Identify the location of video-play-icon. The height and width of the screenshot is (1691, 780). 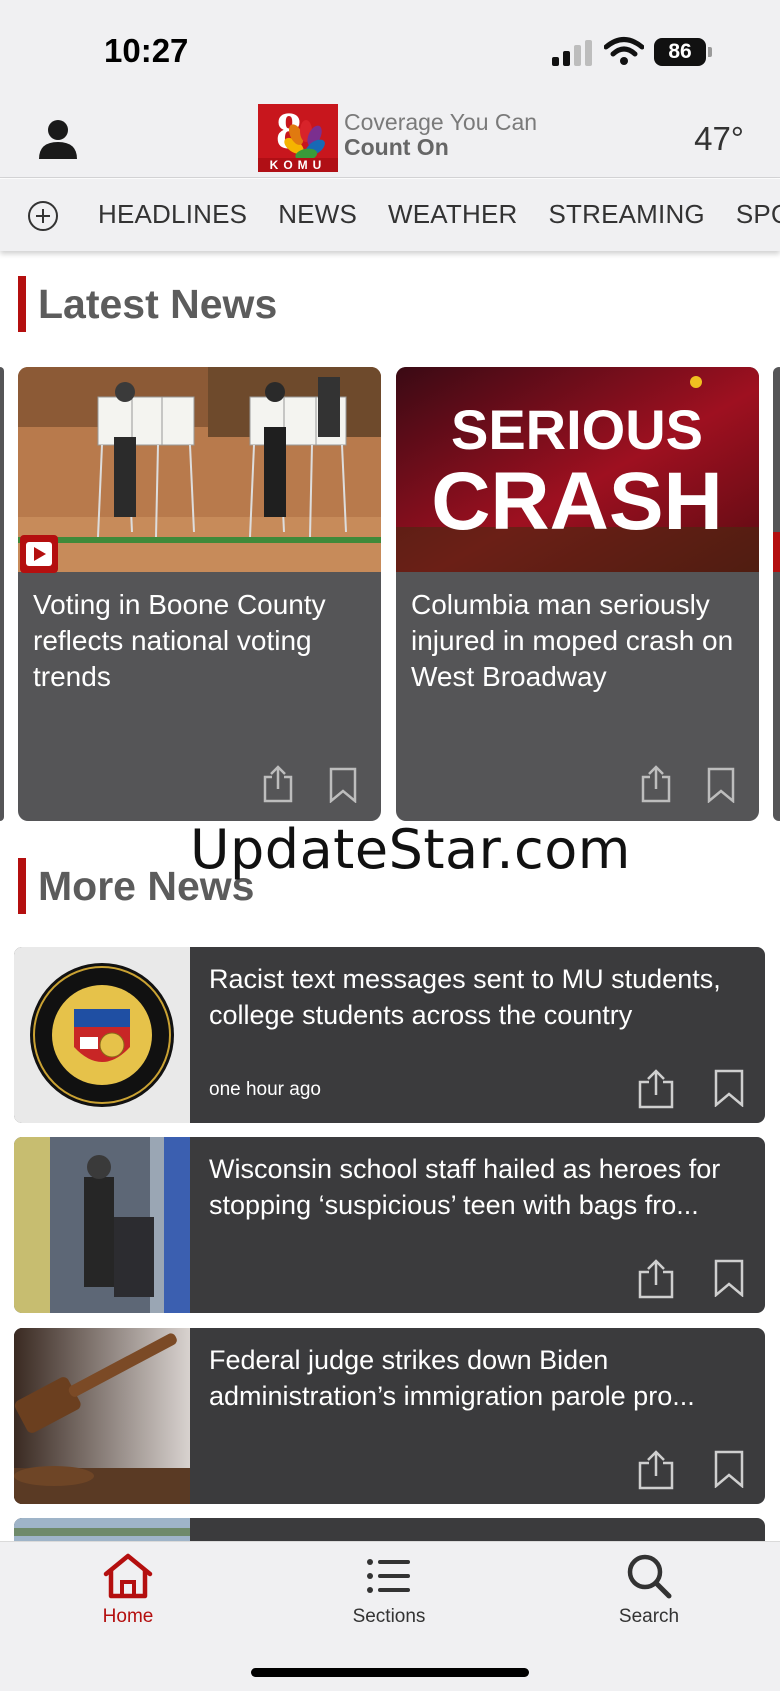
(39, 554).